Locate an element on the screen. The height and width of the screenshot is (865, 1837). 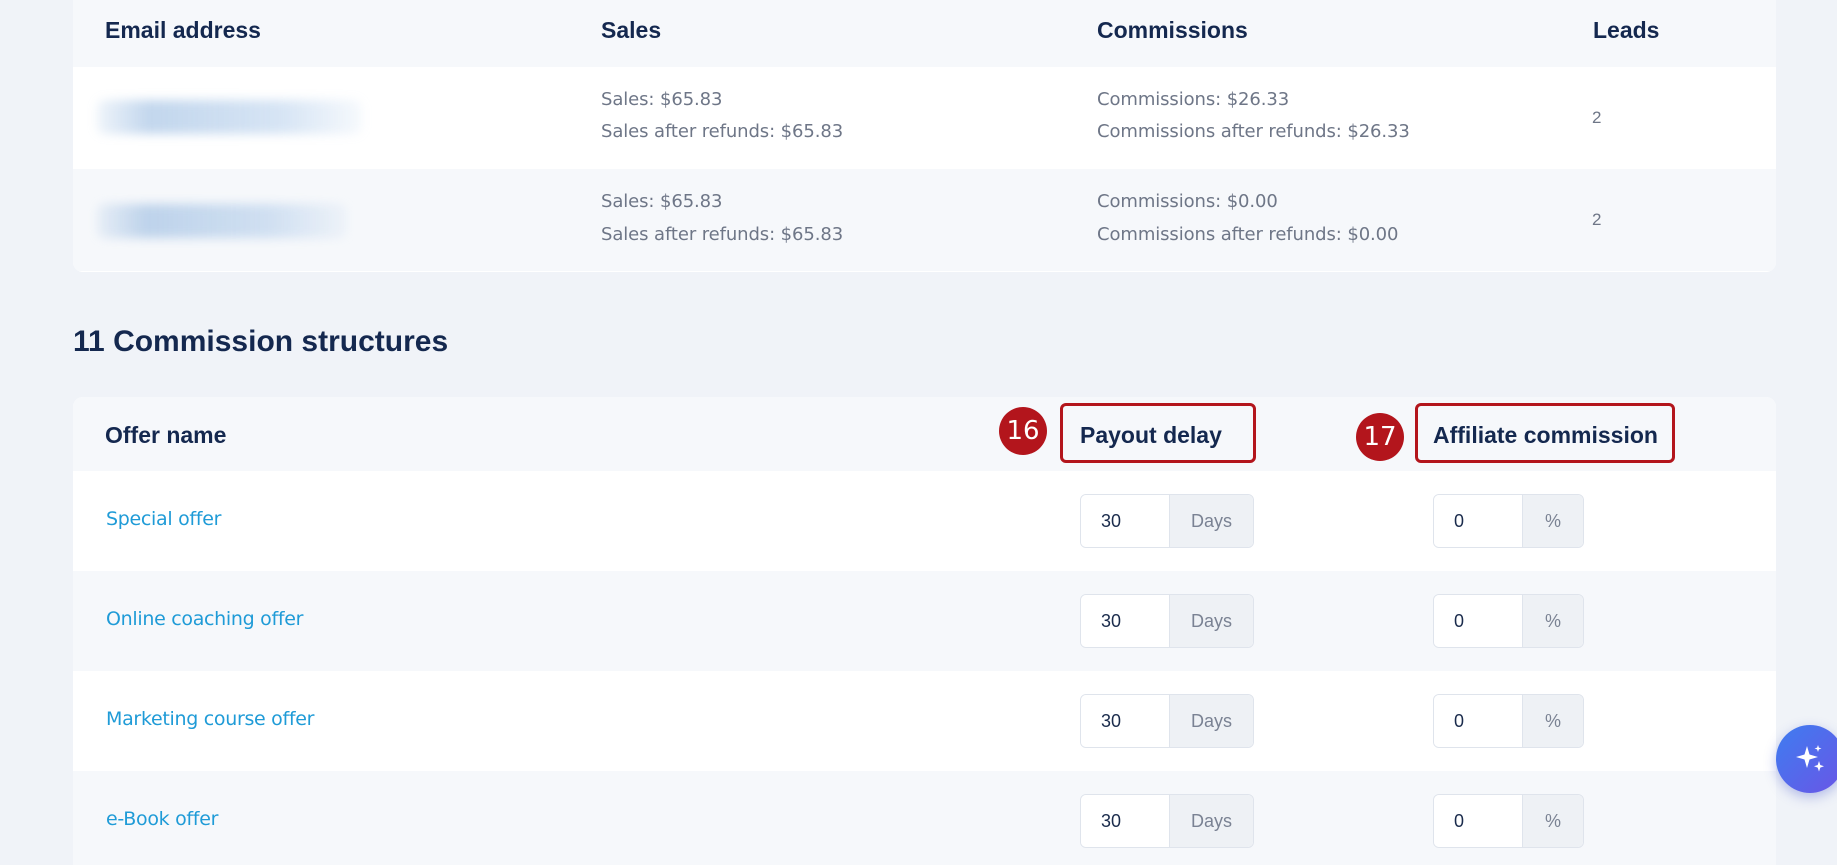
ai-assistant-button is located at coordinates (1806, 759).